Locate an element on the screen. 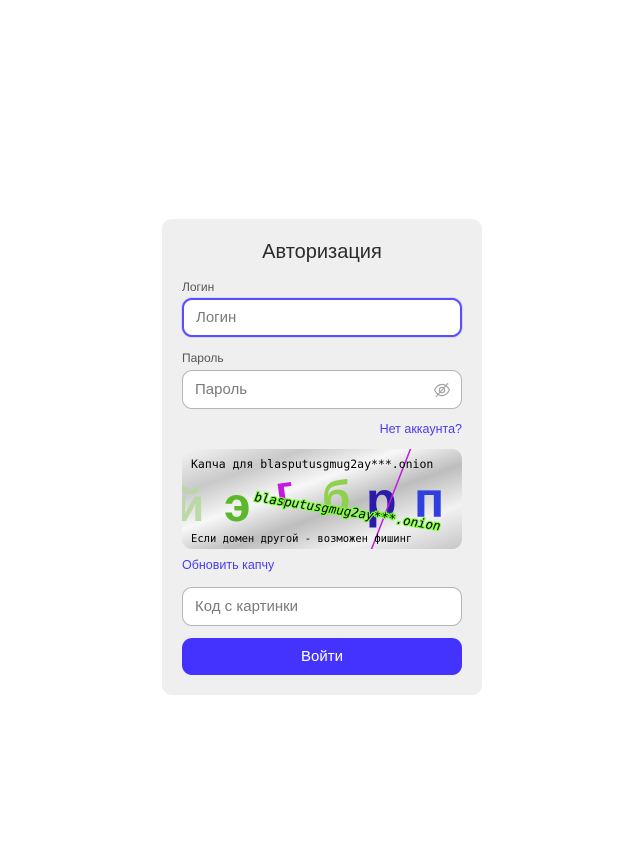  login-label: Логин is located at coordinates (198, 287).